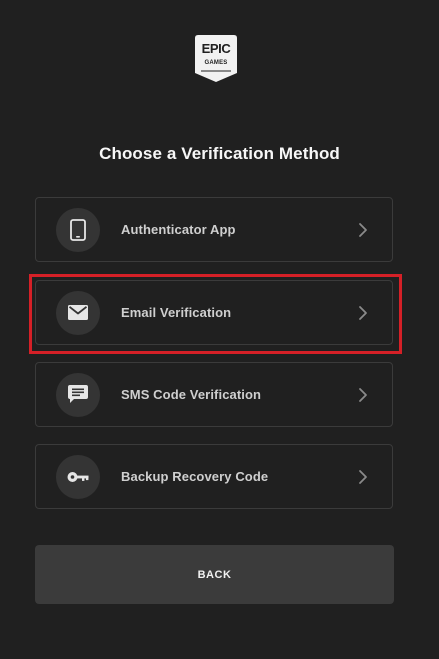  Describe the element at coordinates (219, 153) in the screenshot. I see `page-title: Choose a Verification Method` at that location.